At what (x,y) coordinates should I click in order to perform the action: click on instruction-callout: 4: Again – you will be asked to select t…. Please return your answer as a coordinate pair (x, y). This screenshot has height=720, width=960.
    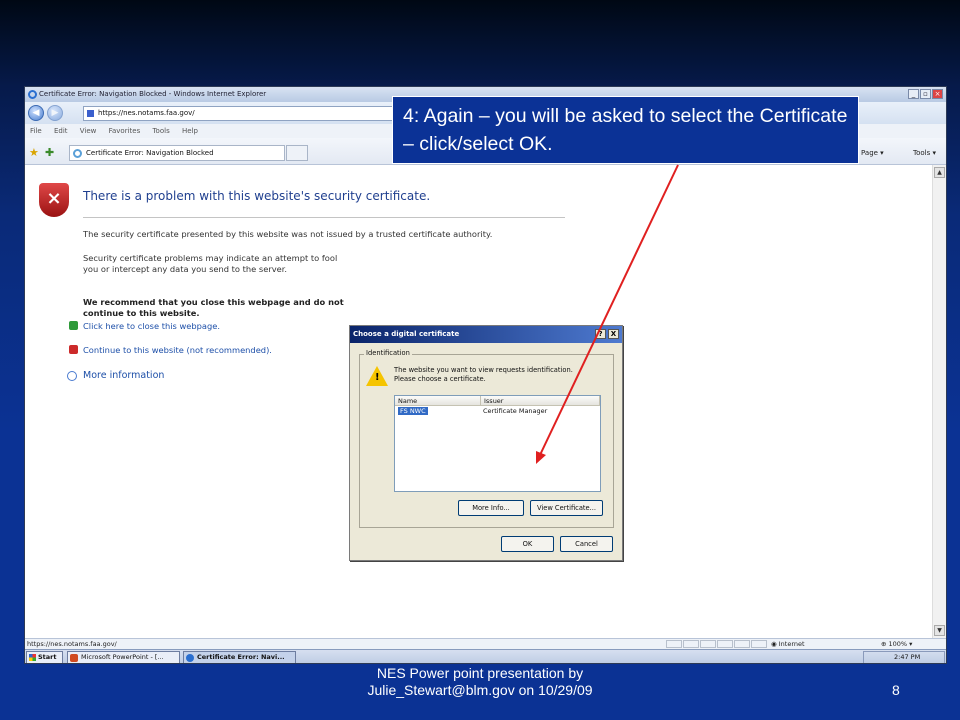
    Looking at the image, I should click on (625, 130).